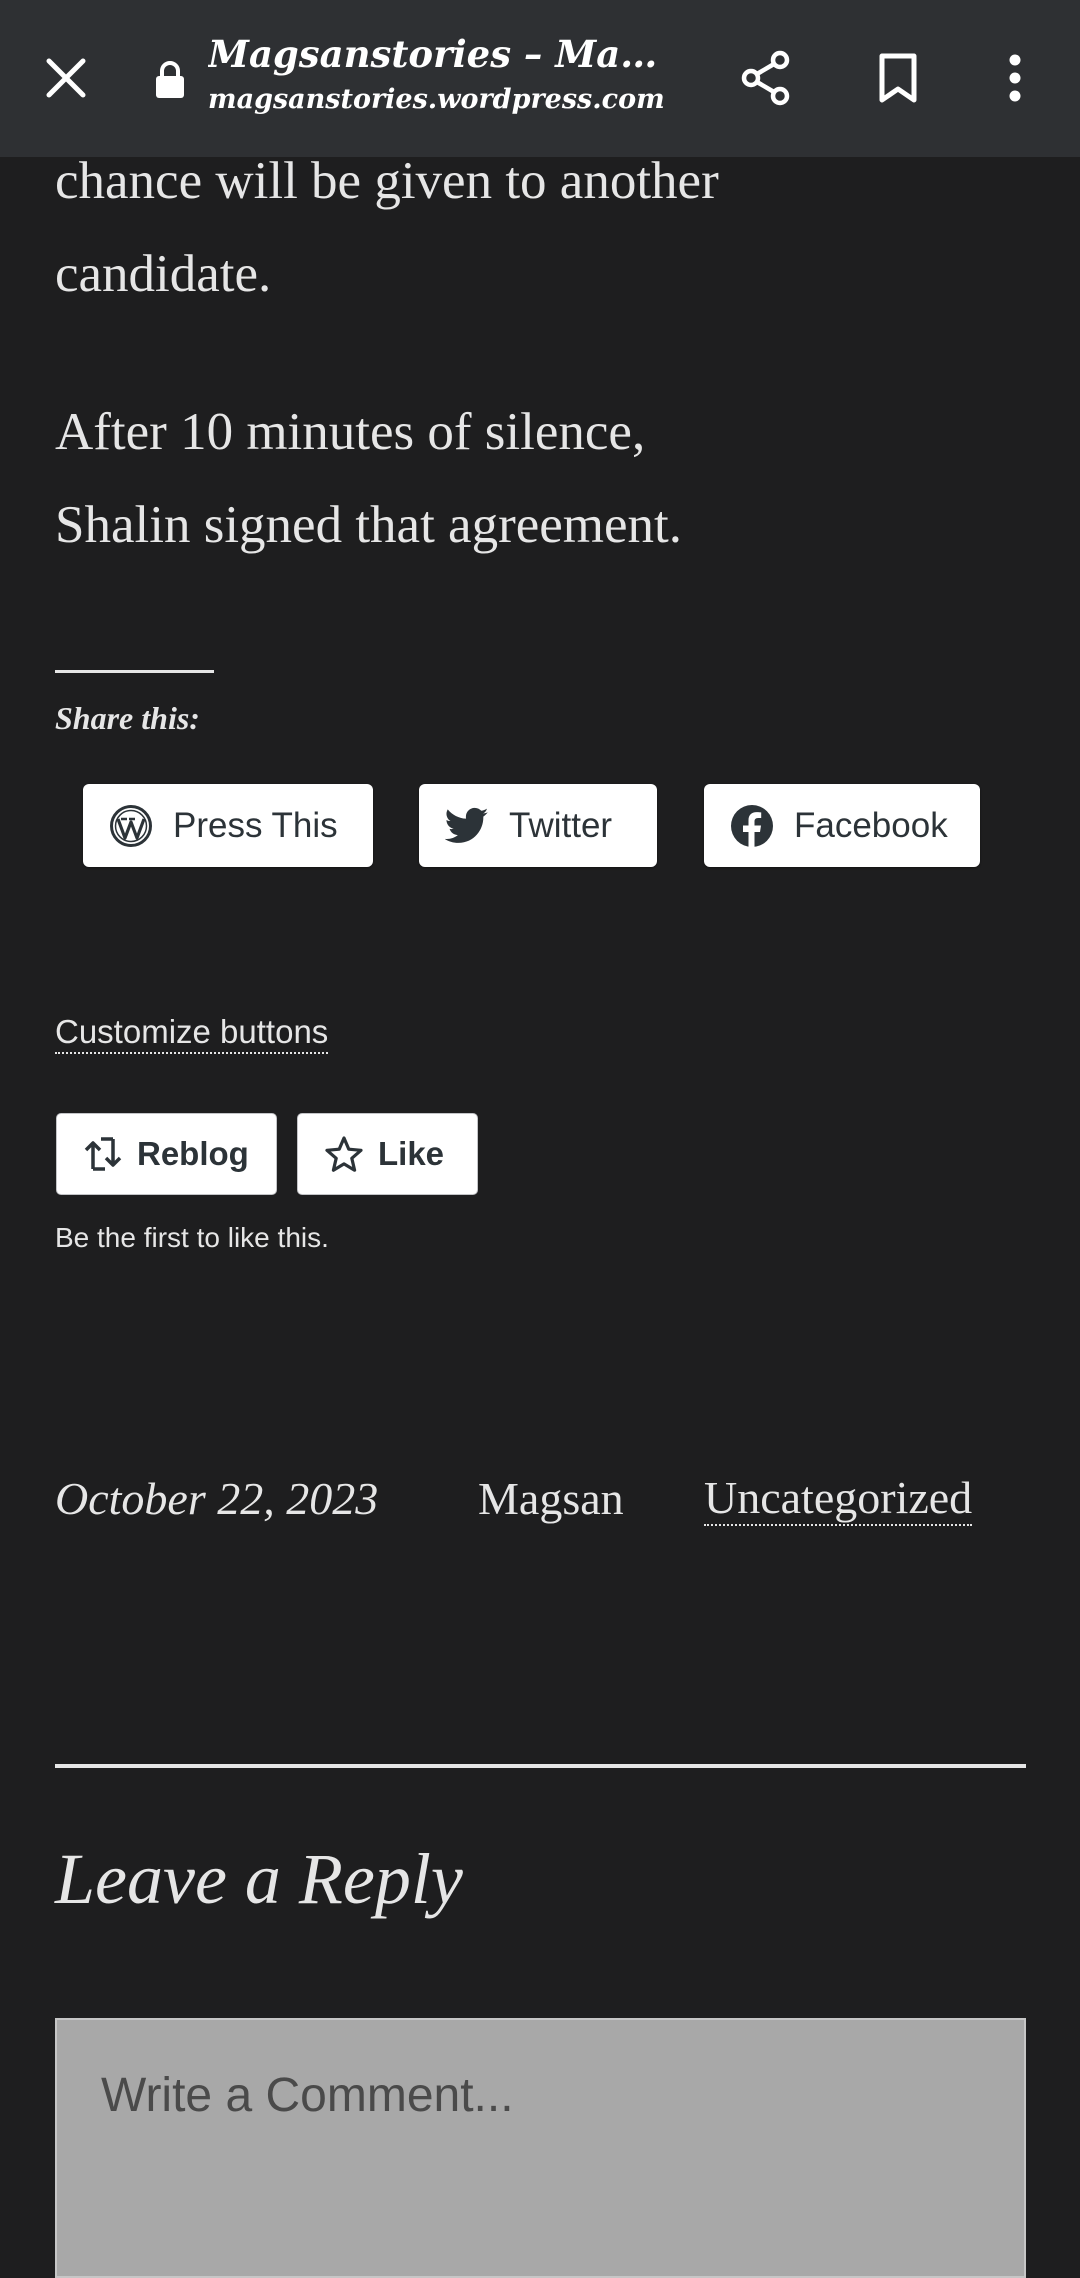 The image size is (1080, 2278). Describe the element at coordinates (193, 1153) in the screenshot. I see `reblog-label: Reblog` at that location.